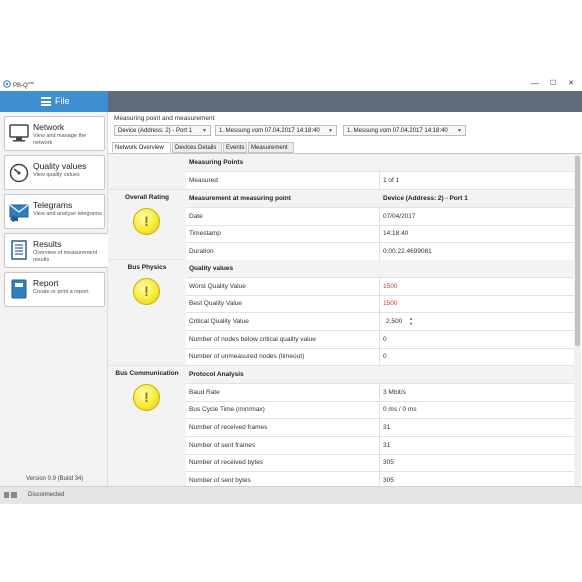  What do you see at coordinates (10, 495) in the screenshot?
I see `disconnected-plug-icon` at bounding box center [10, 495].